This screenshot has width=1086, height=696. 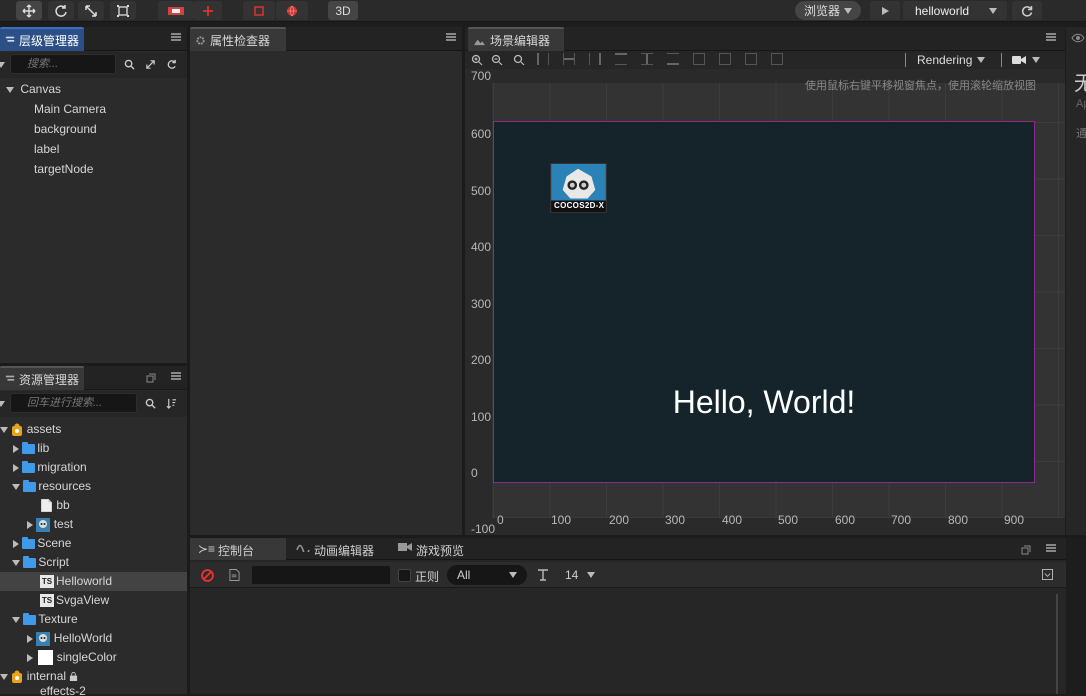 What do you see at coordinates (431, 550) in the screenshot?
I see `tab-game-preview: 游戏预览` at bounding box center [431, 550].